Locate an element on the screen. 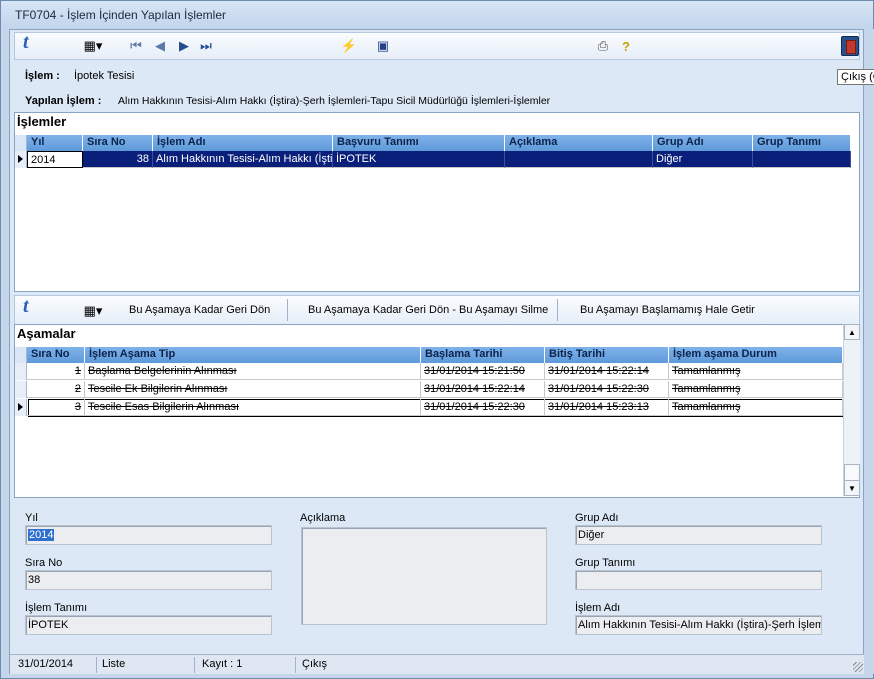 The image size is (874, 679). stage-cell-bitis: 31/01/2014 15:23:13 is located at coordinates (607, 407).